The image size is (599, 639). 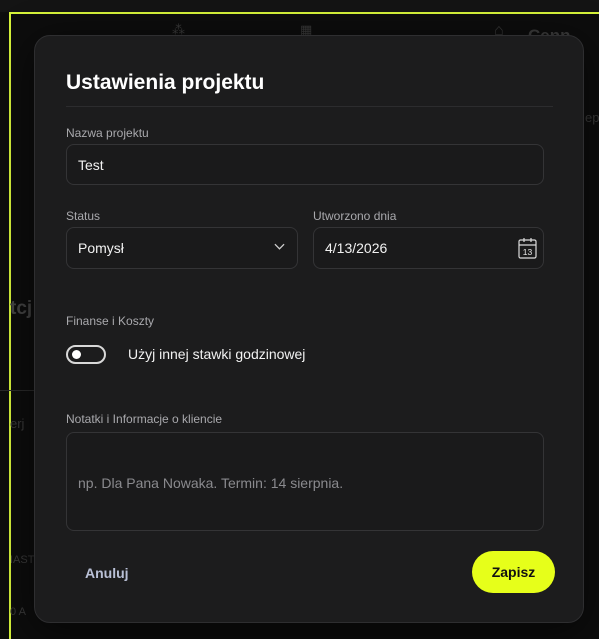 What do you see at coordinates (18, 612) in the screenshot?
I see `background-text: 0 A` at bounding box center [18, 612].